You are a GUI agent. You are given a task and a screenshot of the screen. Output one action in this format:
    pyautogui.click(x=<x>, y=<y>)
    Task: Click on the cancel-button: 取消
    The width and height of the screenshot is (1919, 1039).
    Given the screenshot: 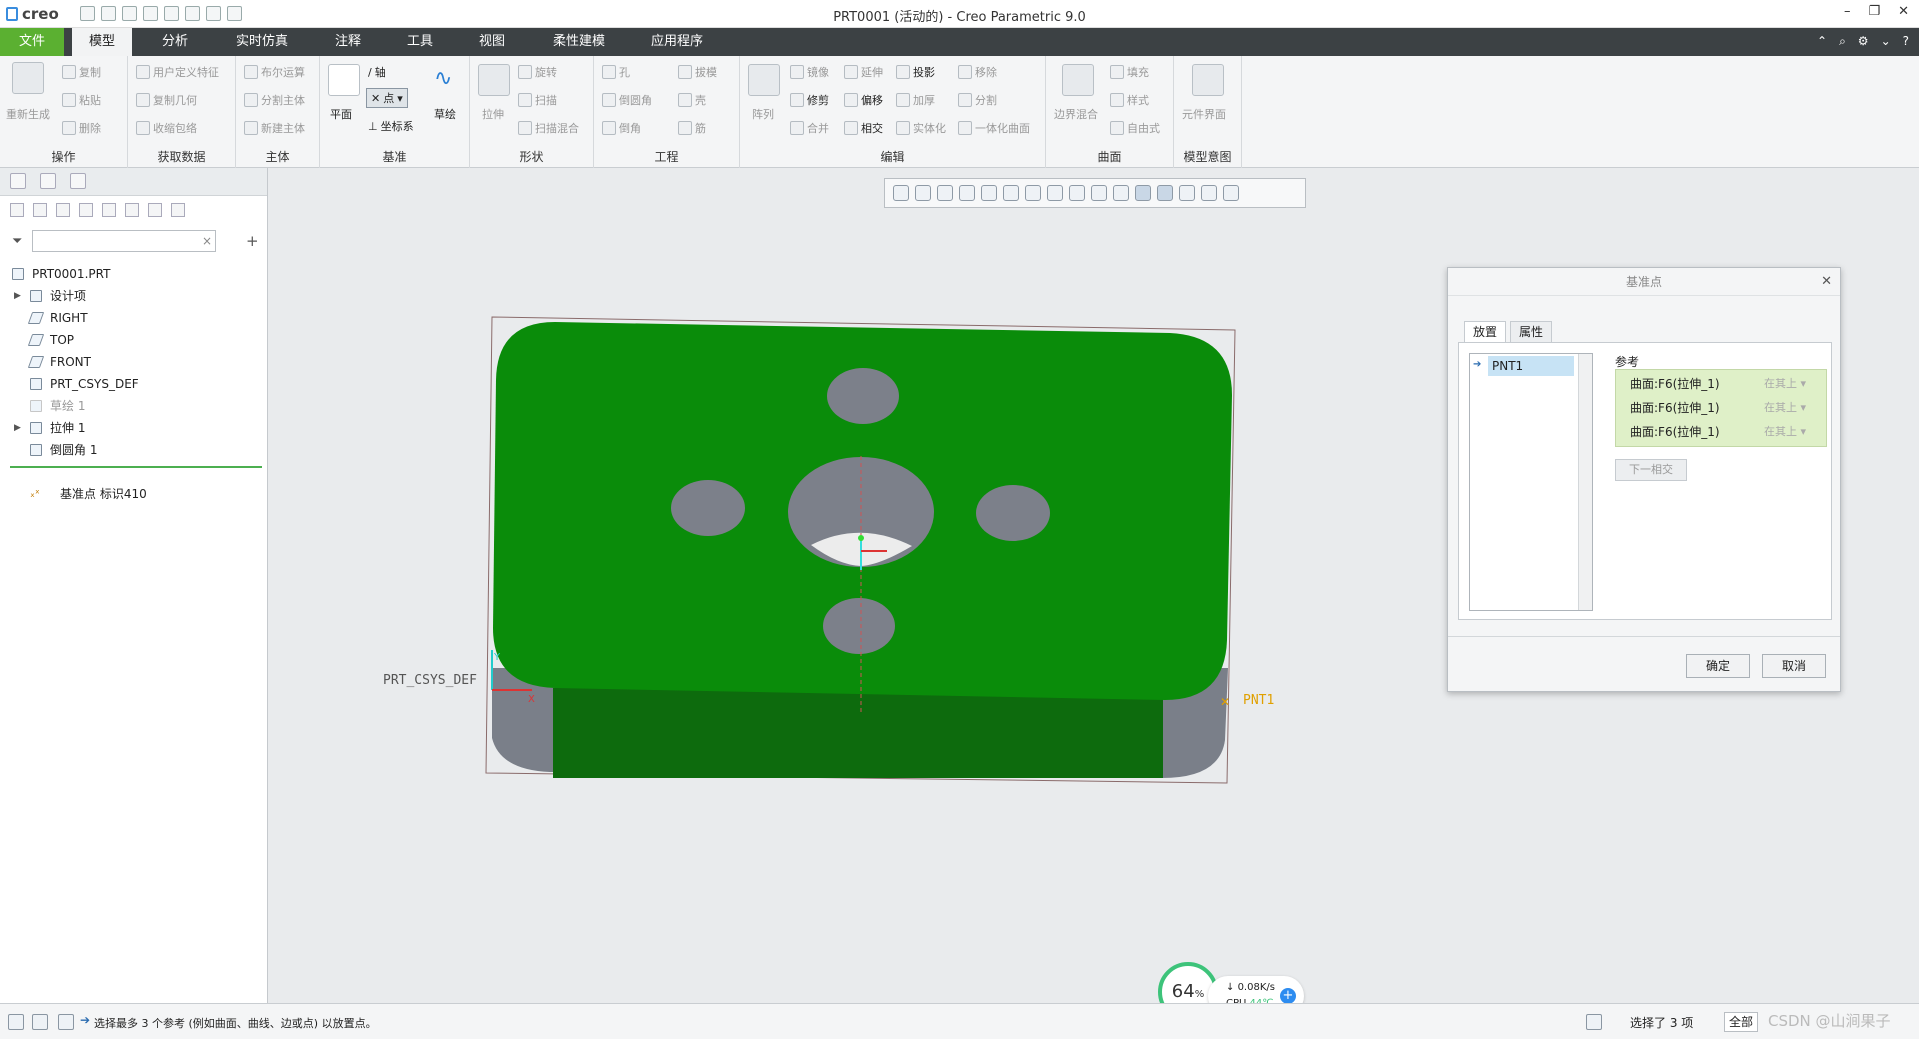 What is the action you would take?
    pyautogui.click(x=1794, y=666)
    